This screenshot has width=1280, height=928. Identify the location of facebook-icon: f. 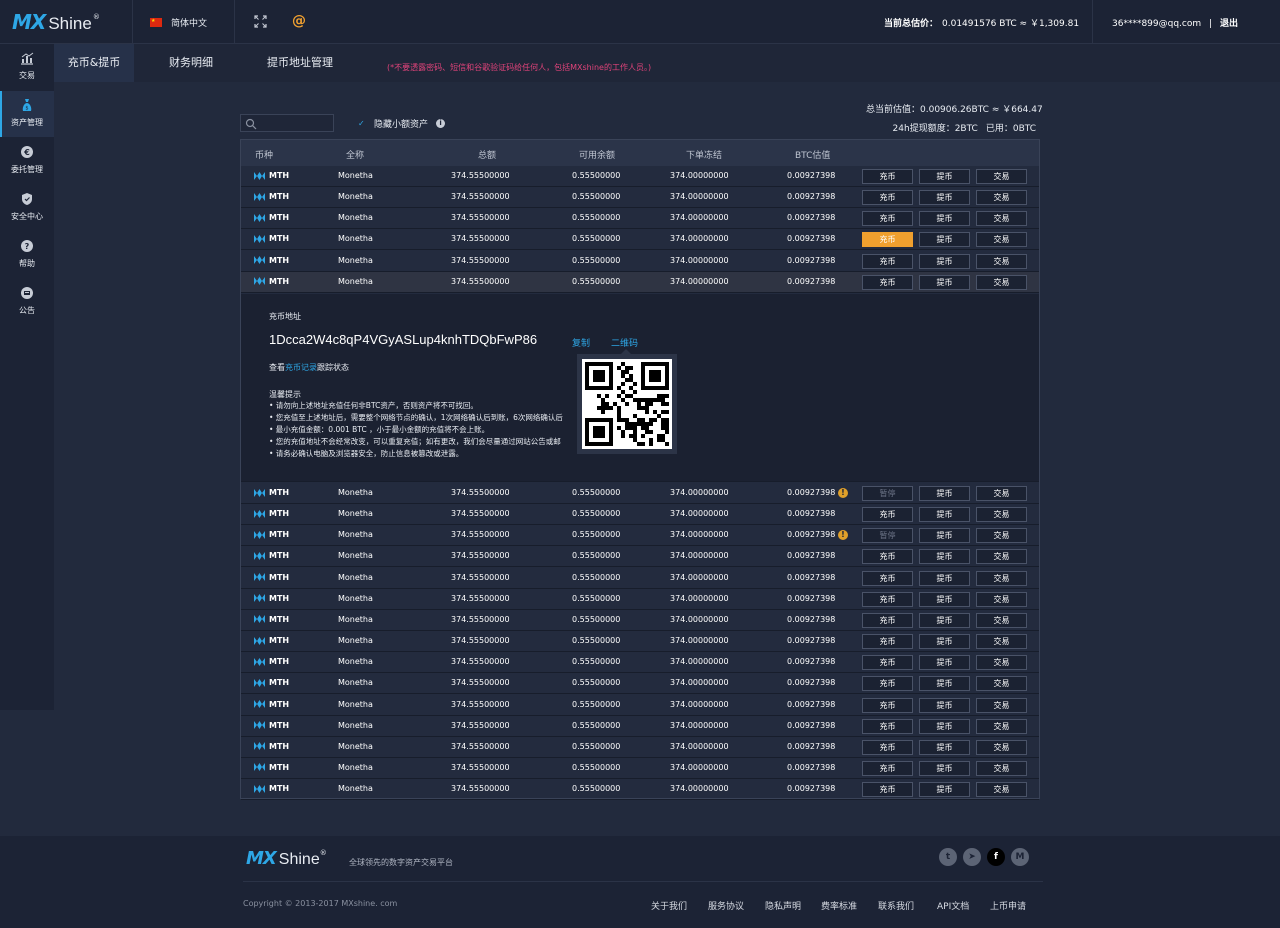
(996, 857).